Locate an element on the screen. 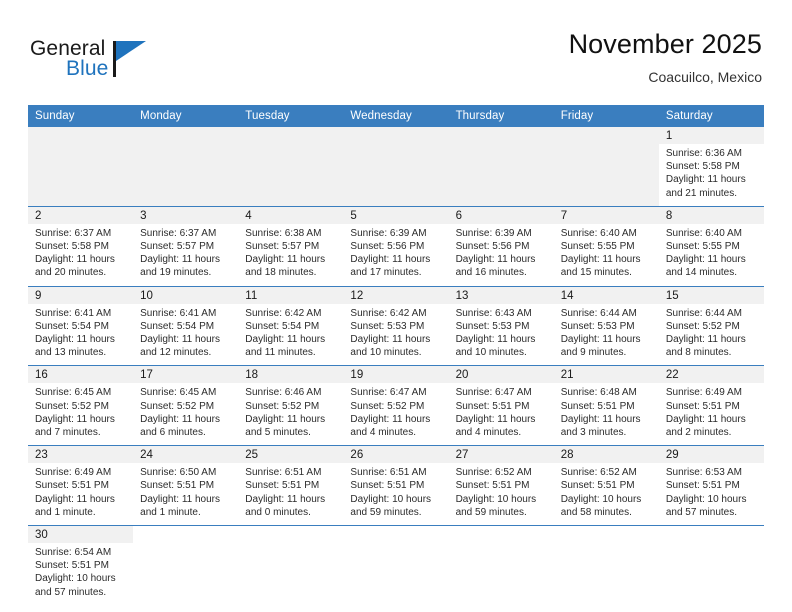  day-number: 19 is located at coordinates (396, 375).